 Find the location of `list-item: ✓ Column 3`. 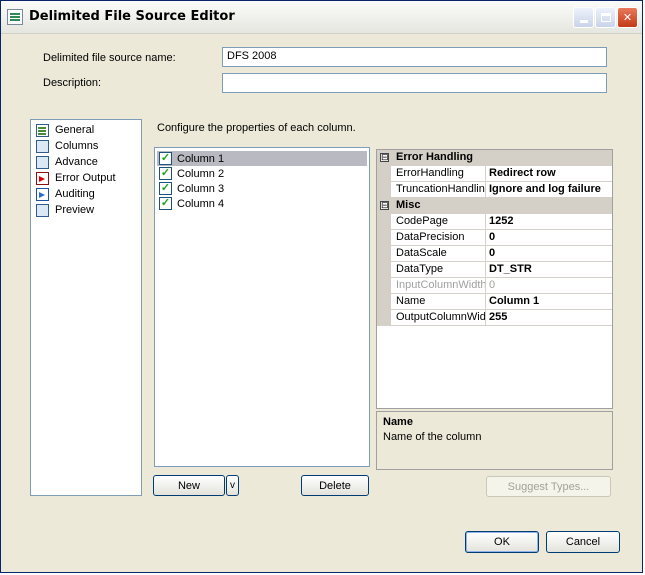

list-item: ✓ Column 3 is located at coordinates (262, 188).